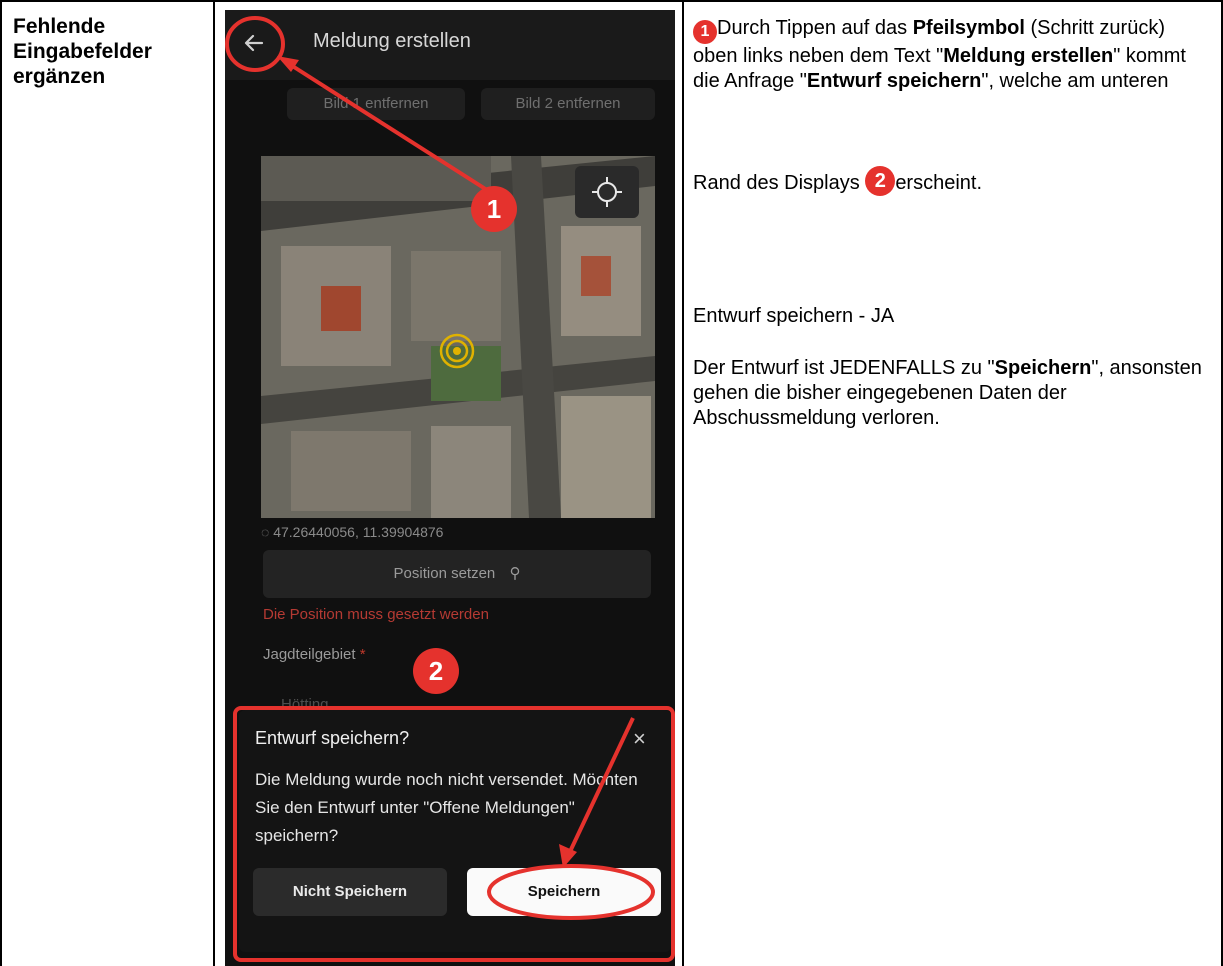  What do you see at coordinates (1028, 56) in the screenshot?
I see `bold-text: Meldung erstellen` at bounding box center [1028, 56].